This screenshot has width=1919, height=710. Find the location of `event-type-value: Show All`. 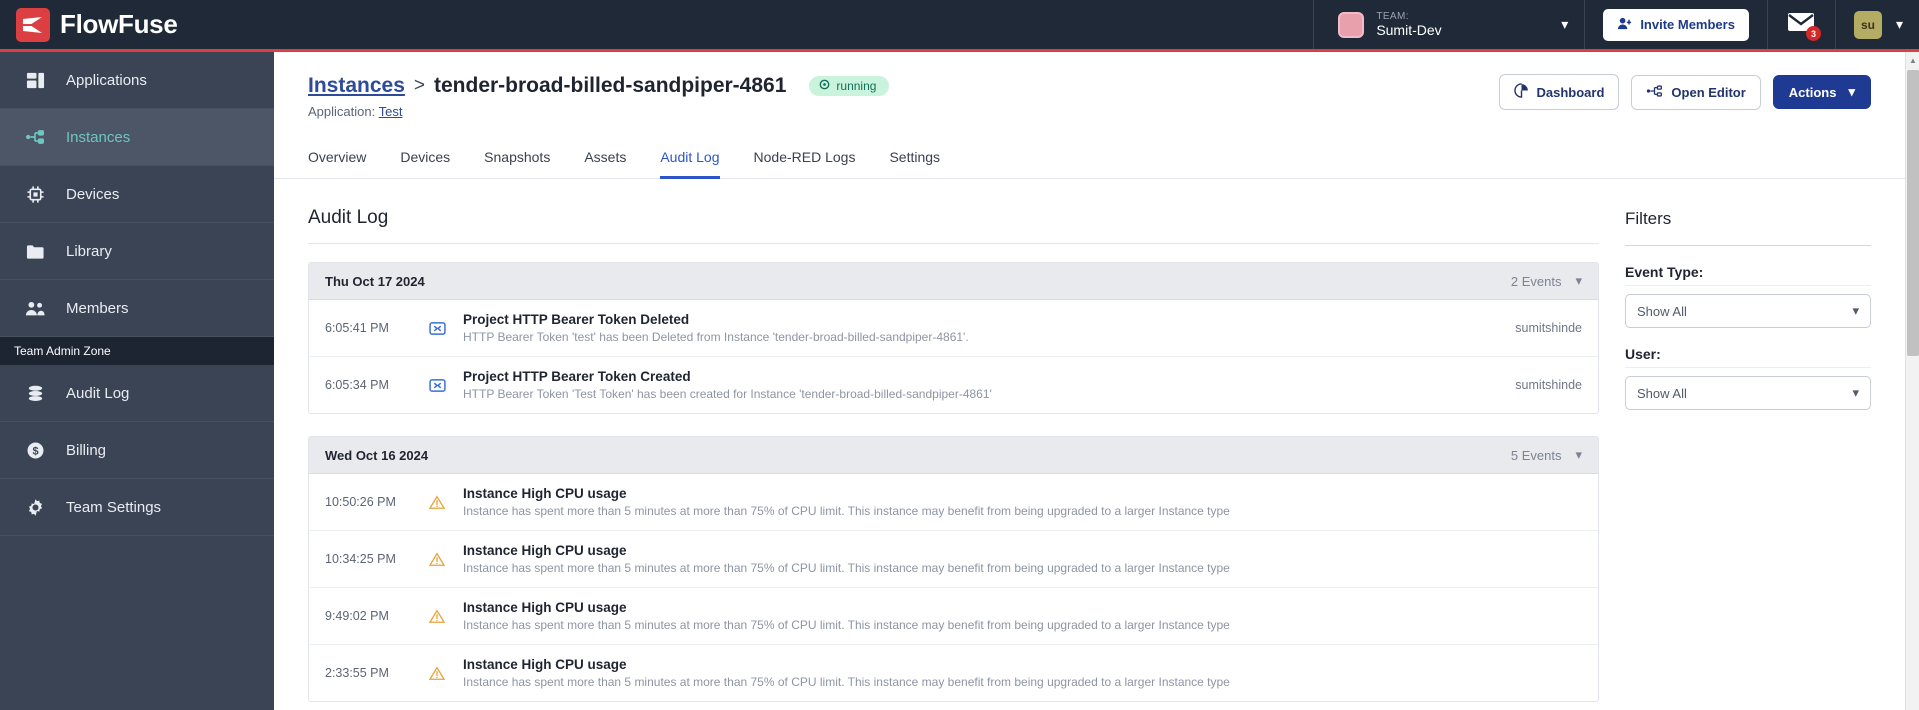

event-type-value: Show All is located at coordinates (1662, 311).